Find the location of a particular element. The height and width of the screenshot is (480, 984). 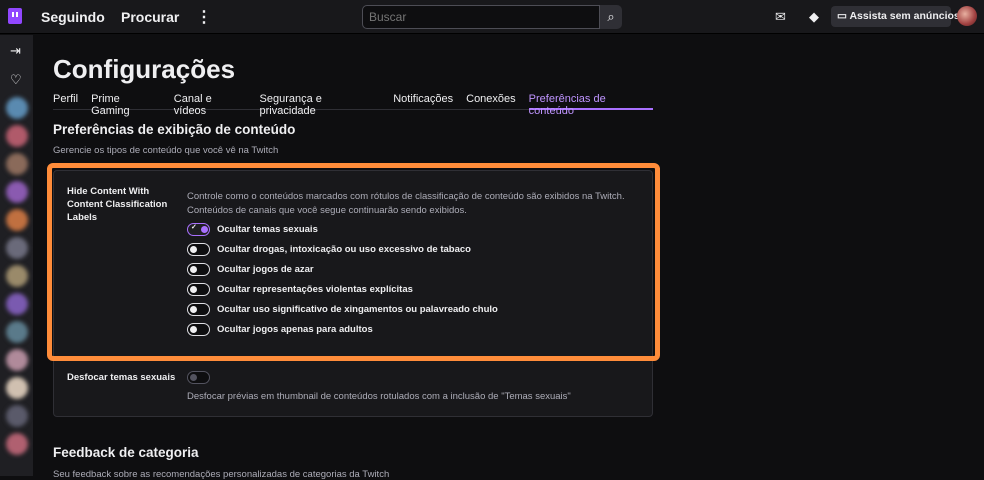

inbox-icon: ✉ is located at coordinates (780, 17).